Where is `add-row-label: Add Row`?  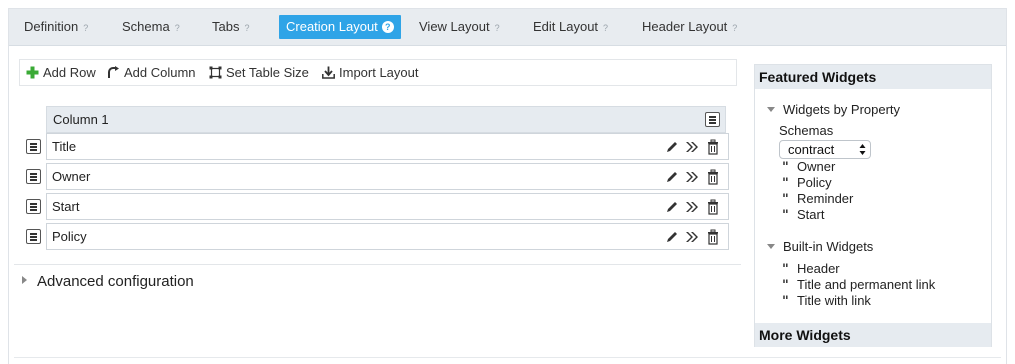 add-row-label: Add Row is located at coordinates (69, 72).